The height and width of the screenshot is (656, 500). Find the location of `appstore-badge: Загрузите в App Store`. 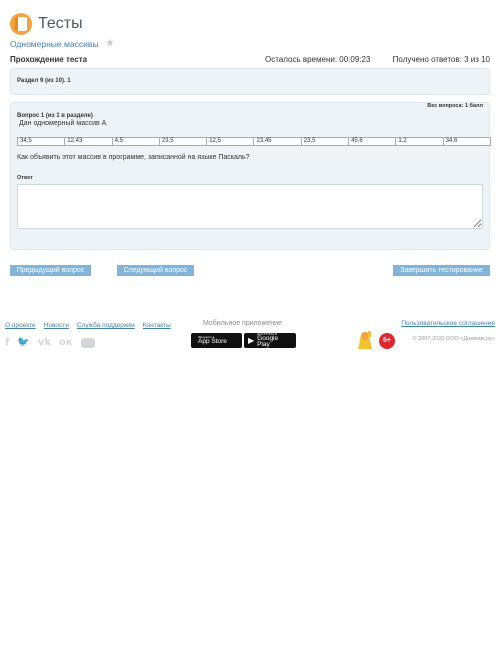

appstore-badge: Загрузите в App Store is located at coordinates (216, 340).